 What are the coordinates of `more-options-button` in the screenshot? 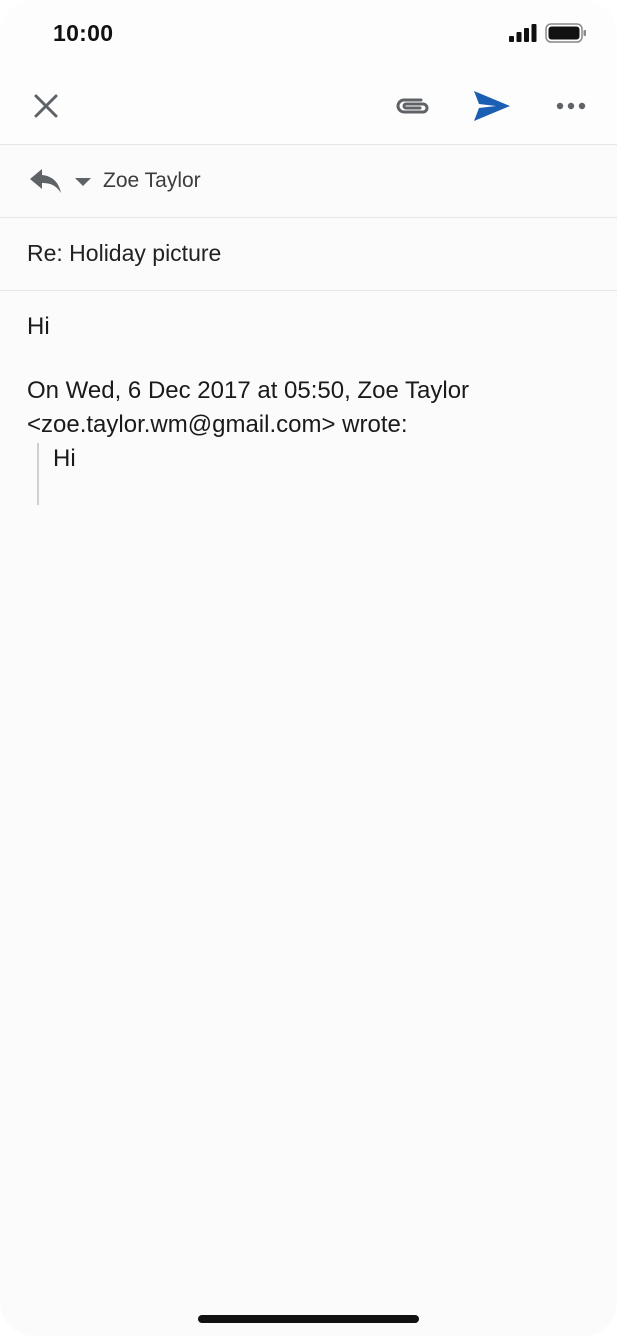 It's located at (571, 106).